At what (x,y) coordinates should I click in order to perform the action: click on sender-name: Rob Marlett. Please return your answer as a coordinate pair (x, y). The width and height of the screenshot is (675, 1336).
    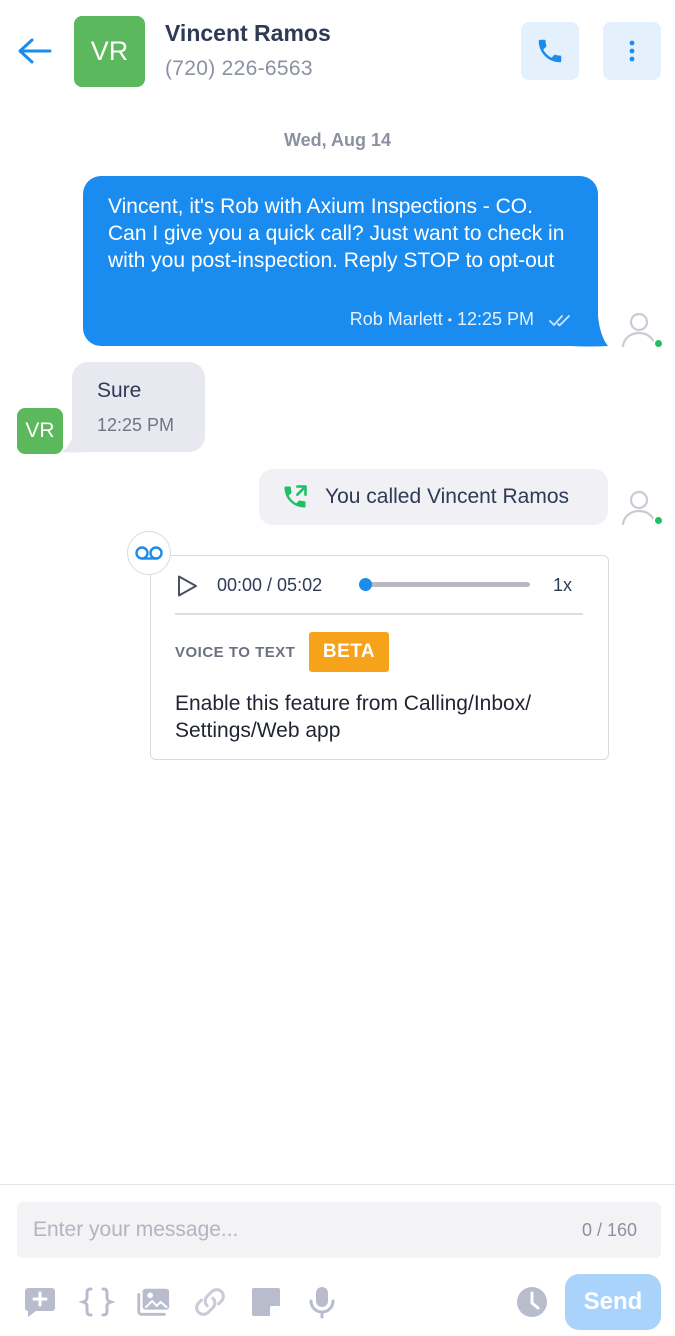
    Looking at the image, I should click on (396, 319).